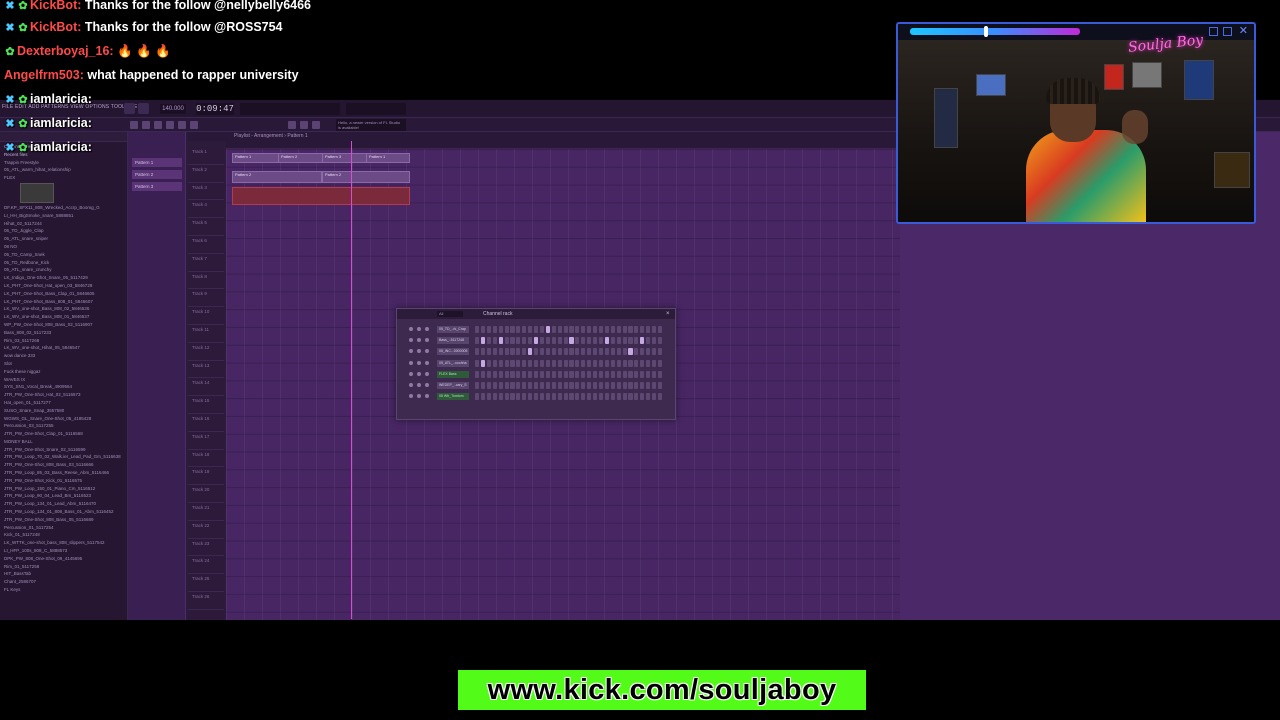 The width and height of the screenshot is (1280, 720). What do you see at coordinates (63, 309) in the screenshot?
I see `browser-item: LK_WV_one-shot_Bass_808_02_5846536` at bounding box center [63, 309].